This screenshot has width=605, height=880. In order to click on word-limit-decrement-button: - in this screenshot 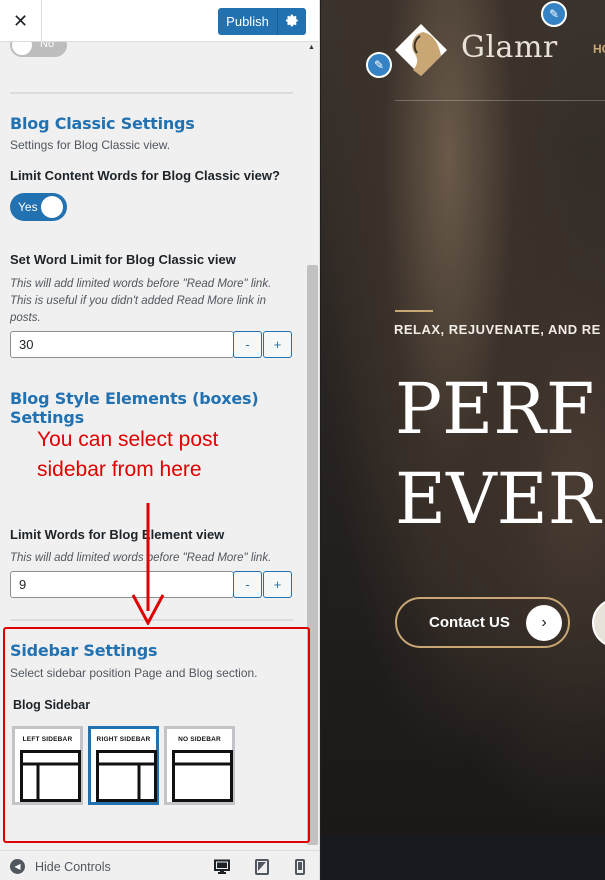, I will do `click(247, 344)`.